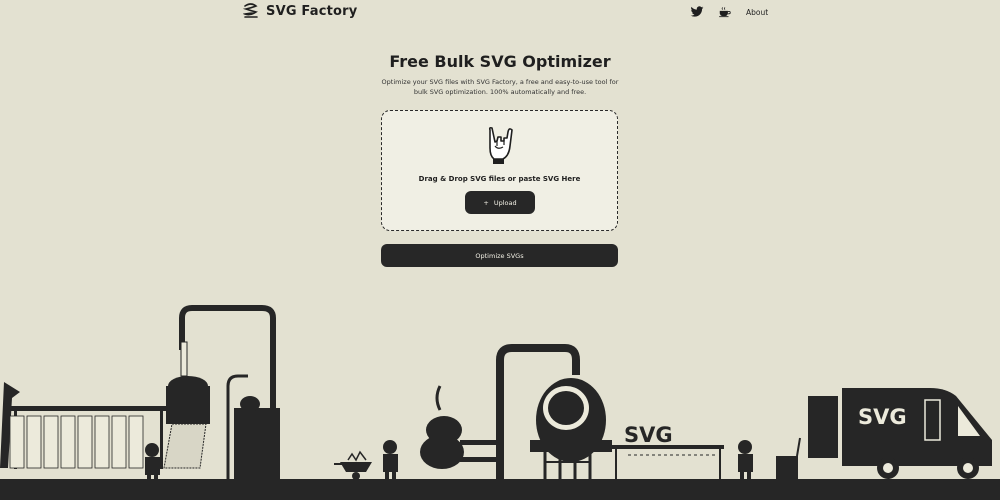  Describe the element at coordinates (505, 202) in the screenshot. I see `upload-label: Upload` at that location.